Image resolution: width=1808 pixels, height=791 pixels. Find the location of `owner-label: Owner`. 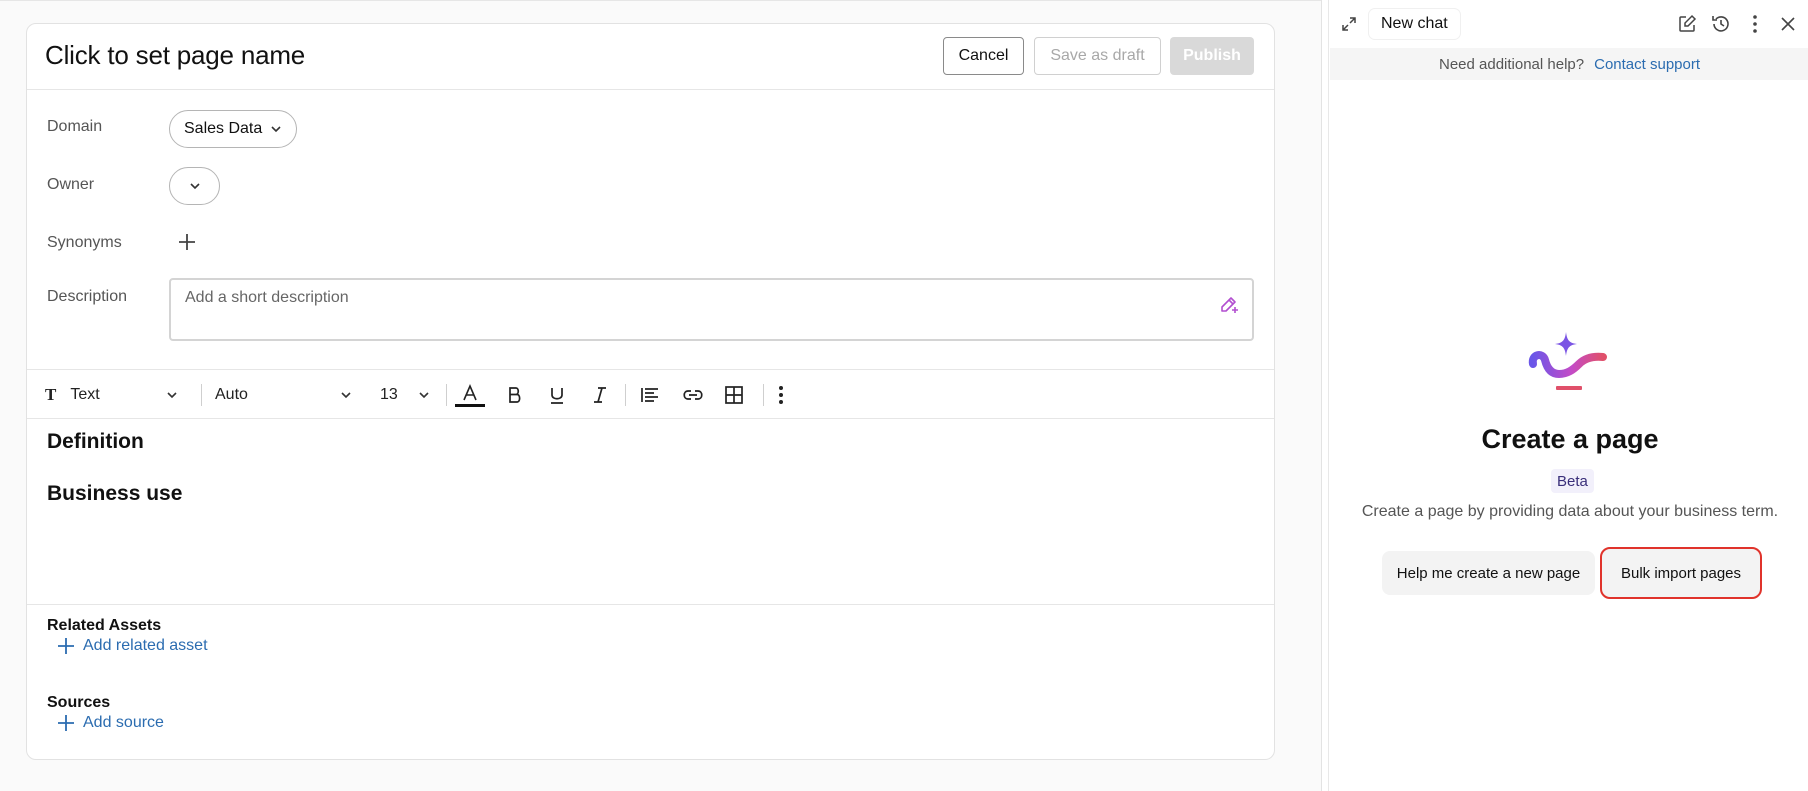

owner-label: Owner is located at coordinates (71, 184).